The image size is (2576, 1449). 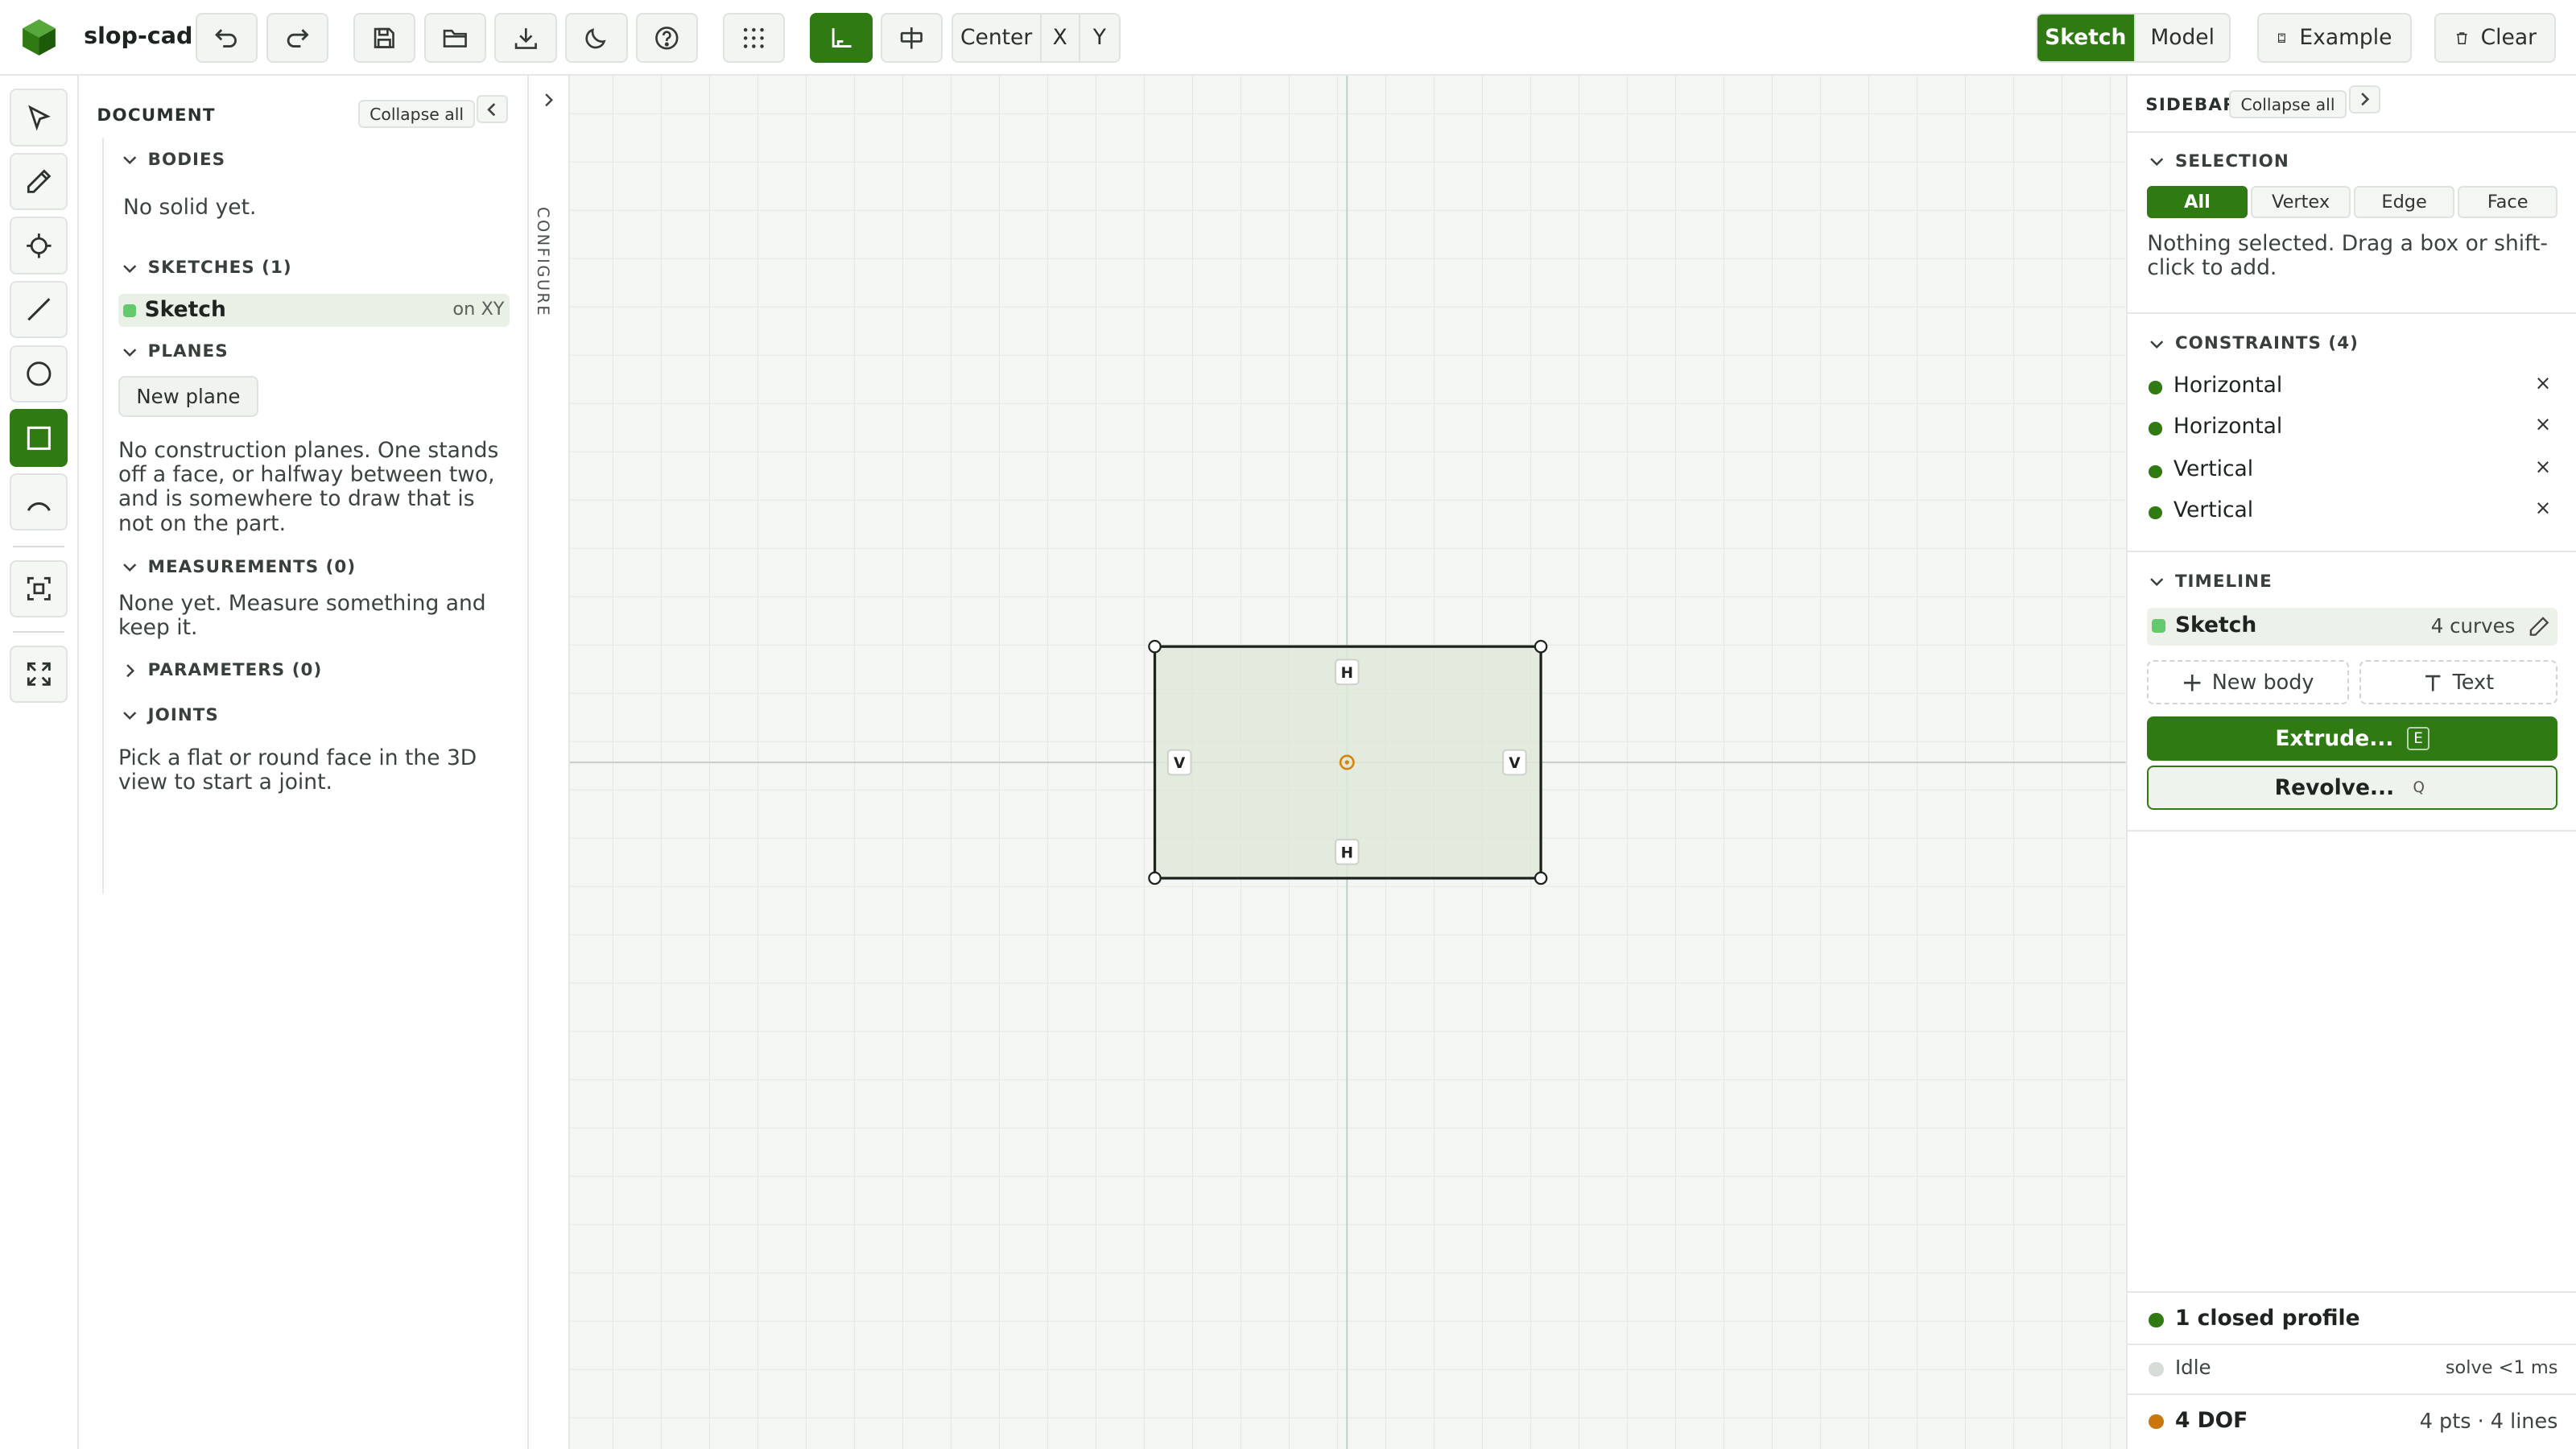 What do you see at coordinates (2267, 1318) in the screenshot?
I see `profile-status-text: 1 closed profile` at bounding box center [2267, 1318].